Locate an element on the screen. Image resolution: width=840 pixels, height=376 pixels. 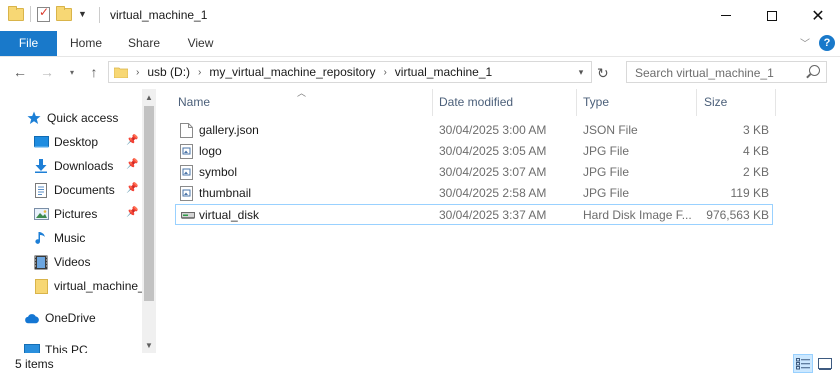
sidebar-item-desktop: Desktop is located at coordinates (95, 142).